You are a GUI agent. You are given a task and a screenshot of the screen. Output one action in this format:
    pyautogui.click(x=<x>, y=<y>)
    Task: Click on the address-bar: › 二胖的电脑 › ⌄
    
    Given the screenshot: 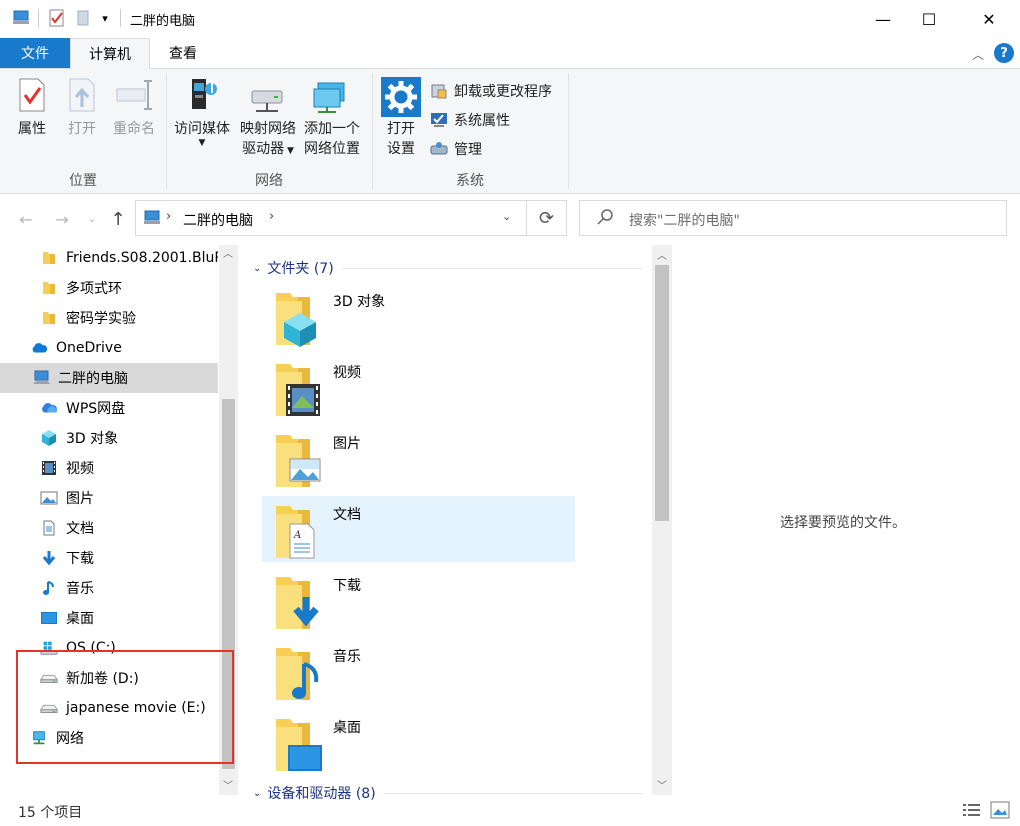 What is the action you would take?
    pyautogui.click(x=331, y=218)
    